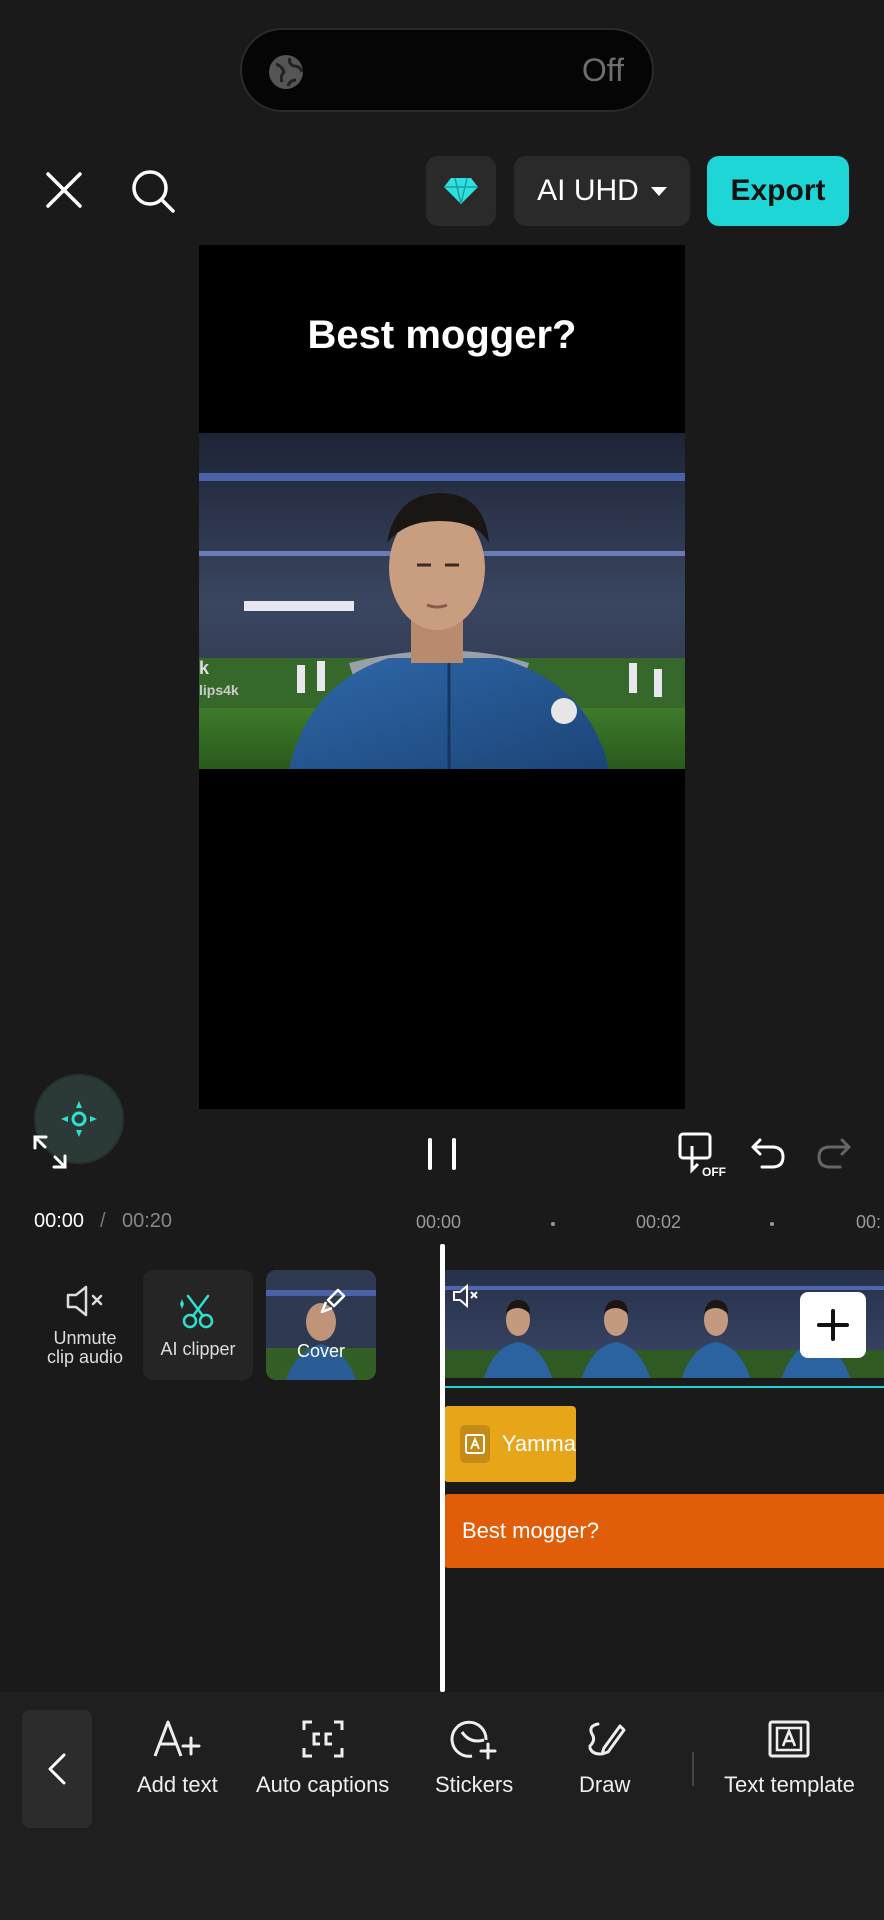 This screenshot has width=884, height=1920. What do you see at coordinates (85, 1325) in the screenshot?
I see `unmute-clip-audio-button: Unmute clip audio` at bounding box center [85, 1325].